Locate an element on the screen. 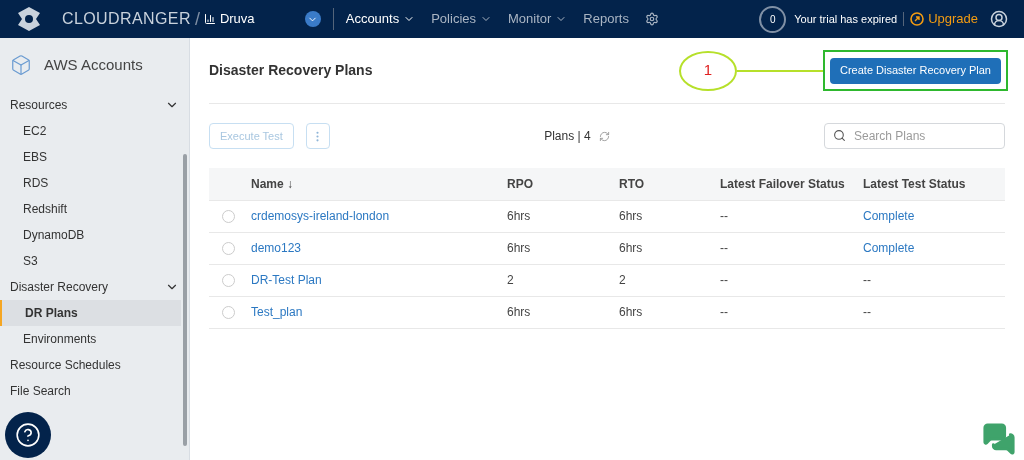  column-header: RPO is located at coordinates (563, 184).